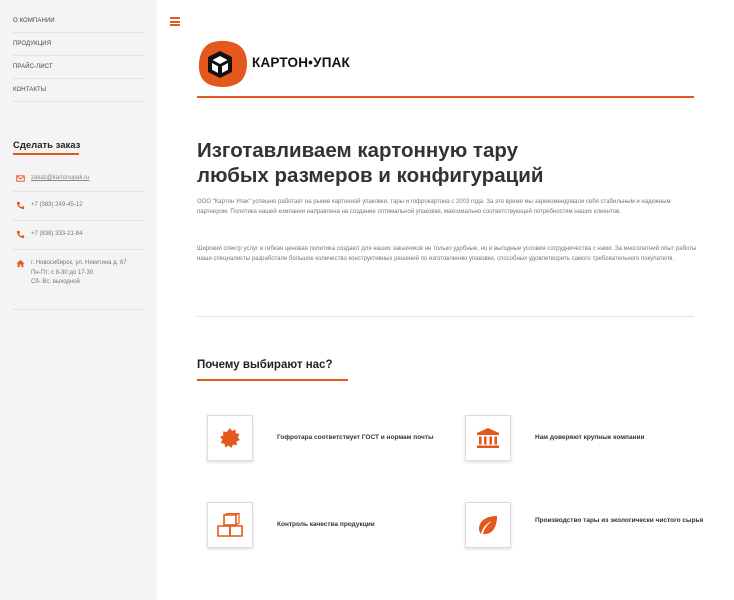  I want to click on home-icon, so click(20, 263).